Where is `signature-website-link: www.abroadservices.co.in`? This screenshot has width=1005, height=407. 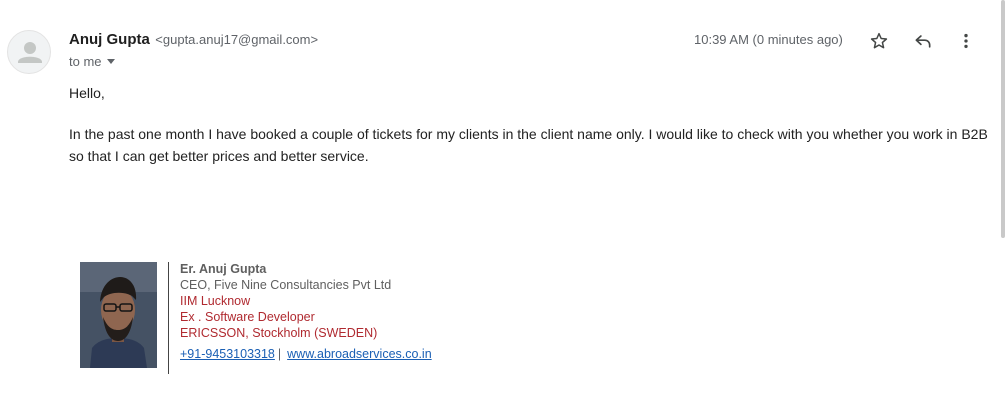
signature-website-link: www.abroadservices.co.in is located at coordinates (359, 354).